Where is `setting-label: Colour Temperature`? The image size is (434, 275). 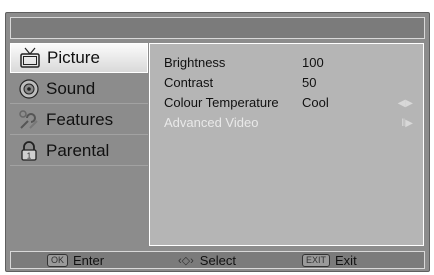
setting-label: Colour Temperature is located at coordinates (221, 102).